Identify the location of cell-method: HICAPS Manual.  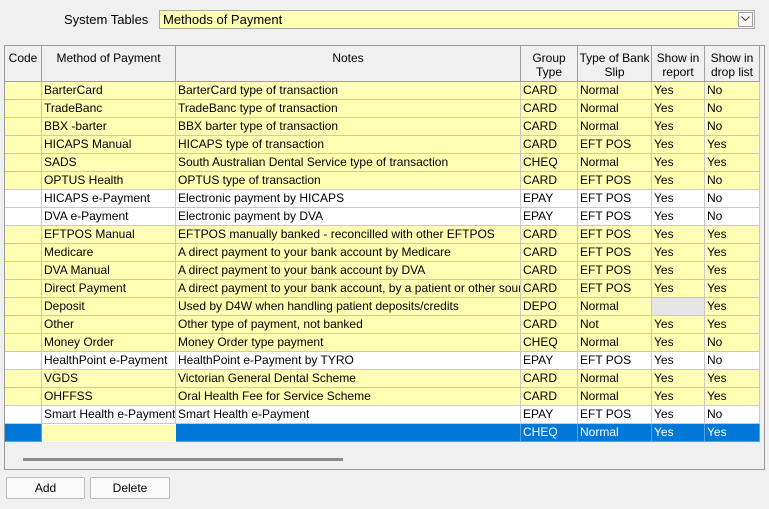
(109, 145).